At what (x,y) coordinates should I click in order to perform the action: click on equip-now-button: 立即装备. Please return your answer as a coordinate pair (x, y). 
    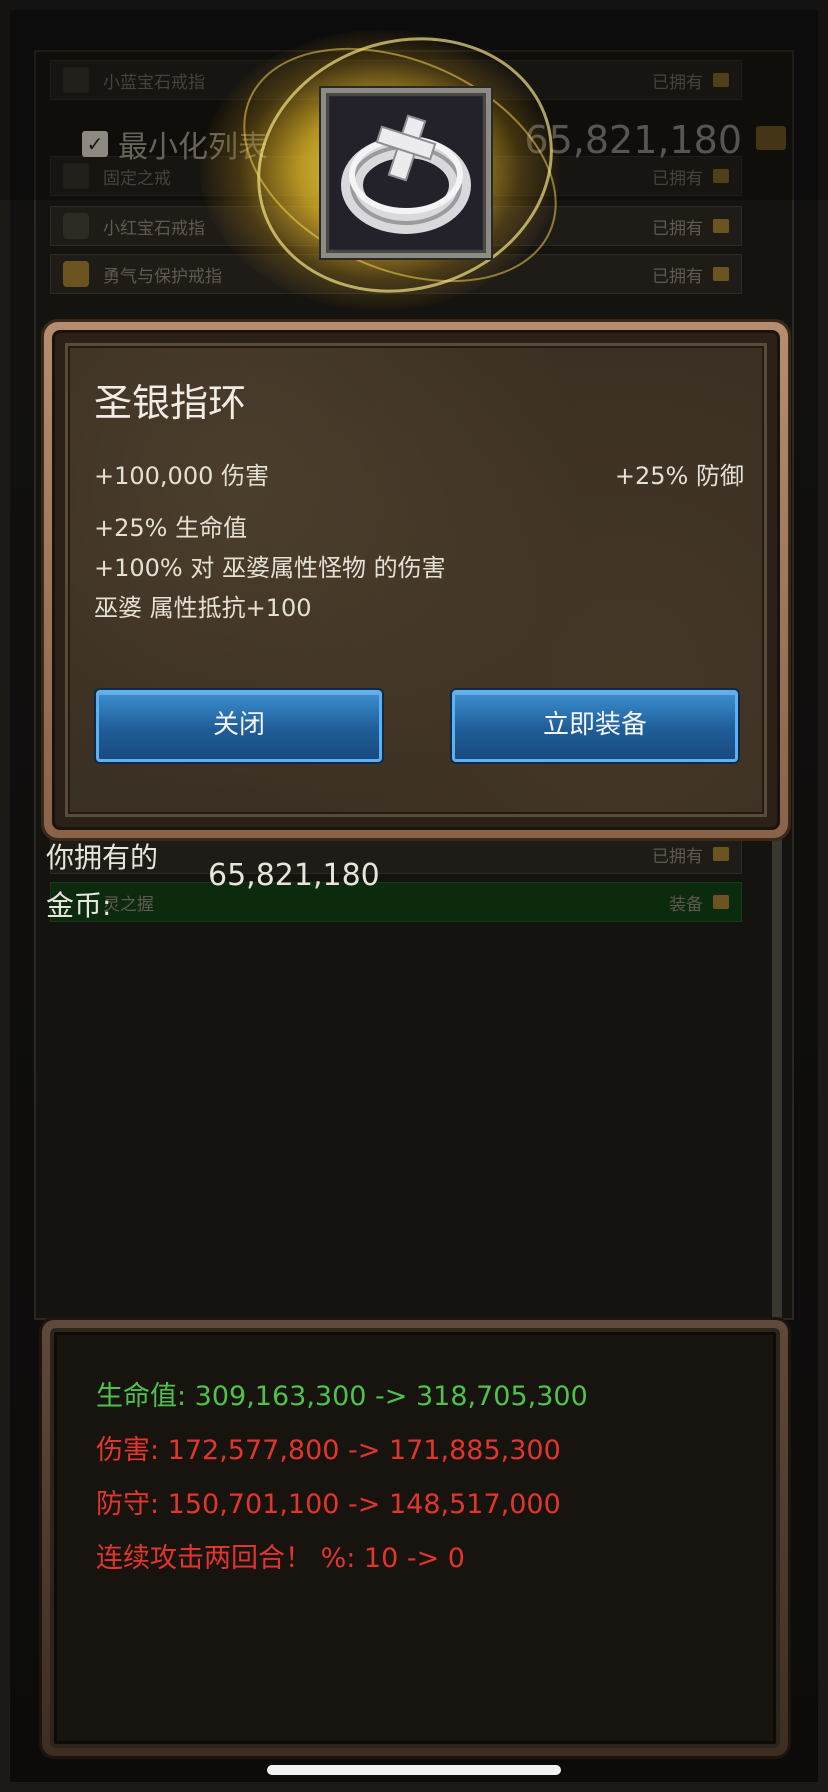
    Looking at the image, I should click on (595, 726).